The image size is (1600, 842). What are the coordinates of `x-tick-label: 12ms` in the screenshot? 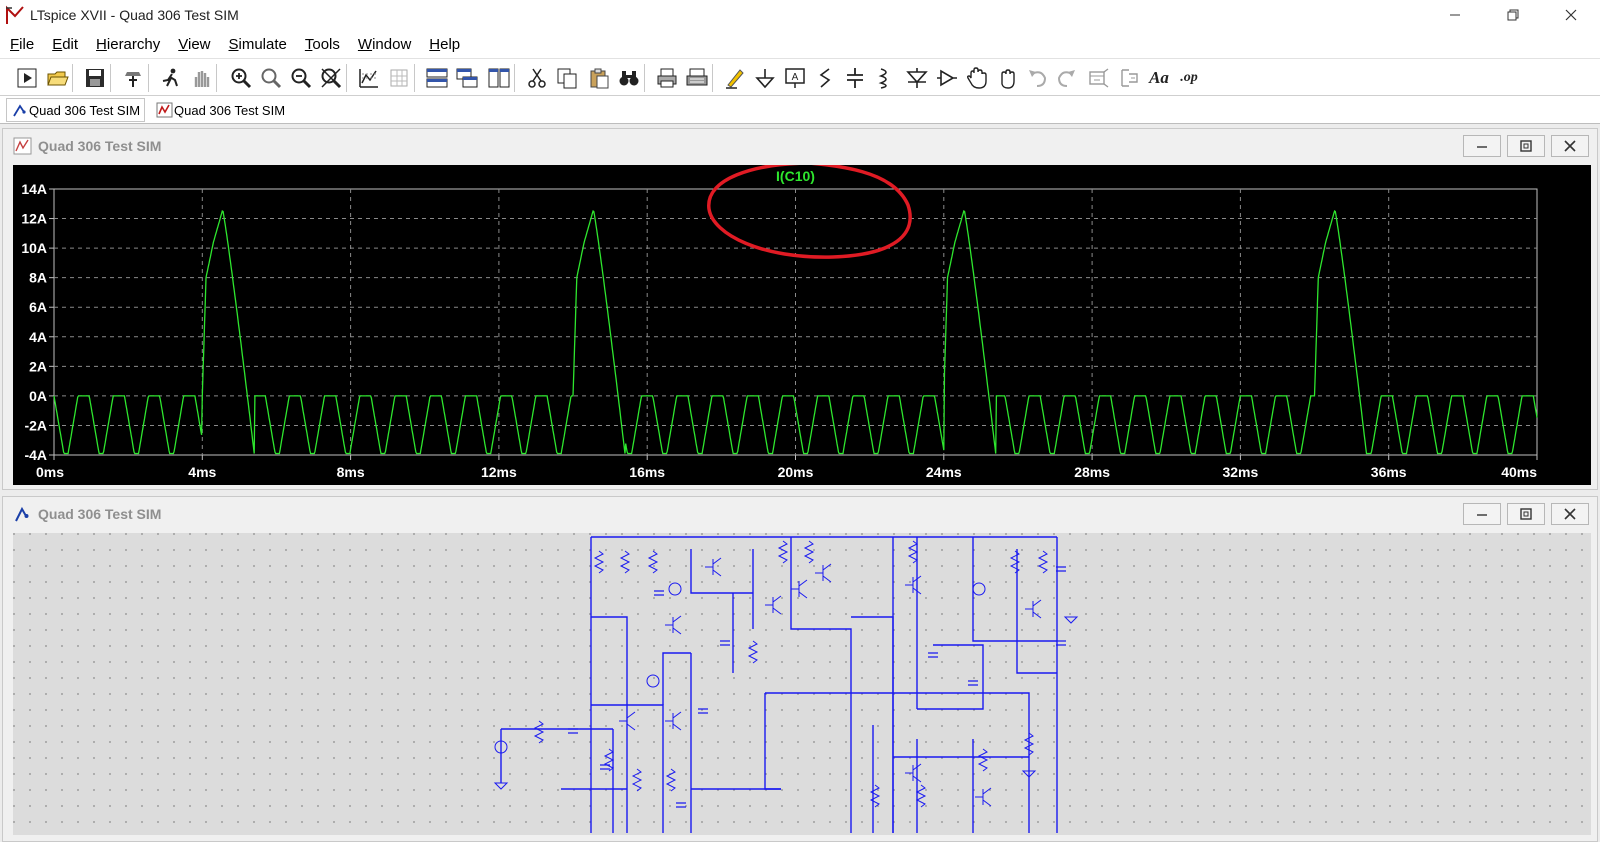 It's located at (499, 472).